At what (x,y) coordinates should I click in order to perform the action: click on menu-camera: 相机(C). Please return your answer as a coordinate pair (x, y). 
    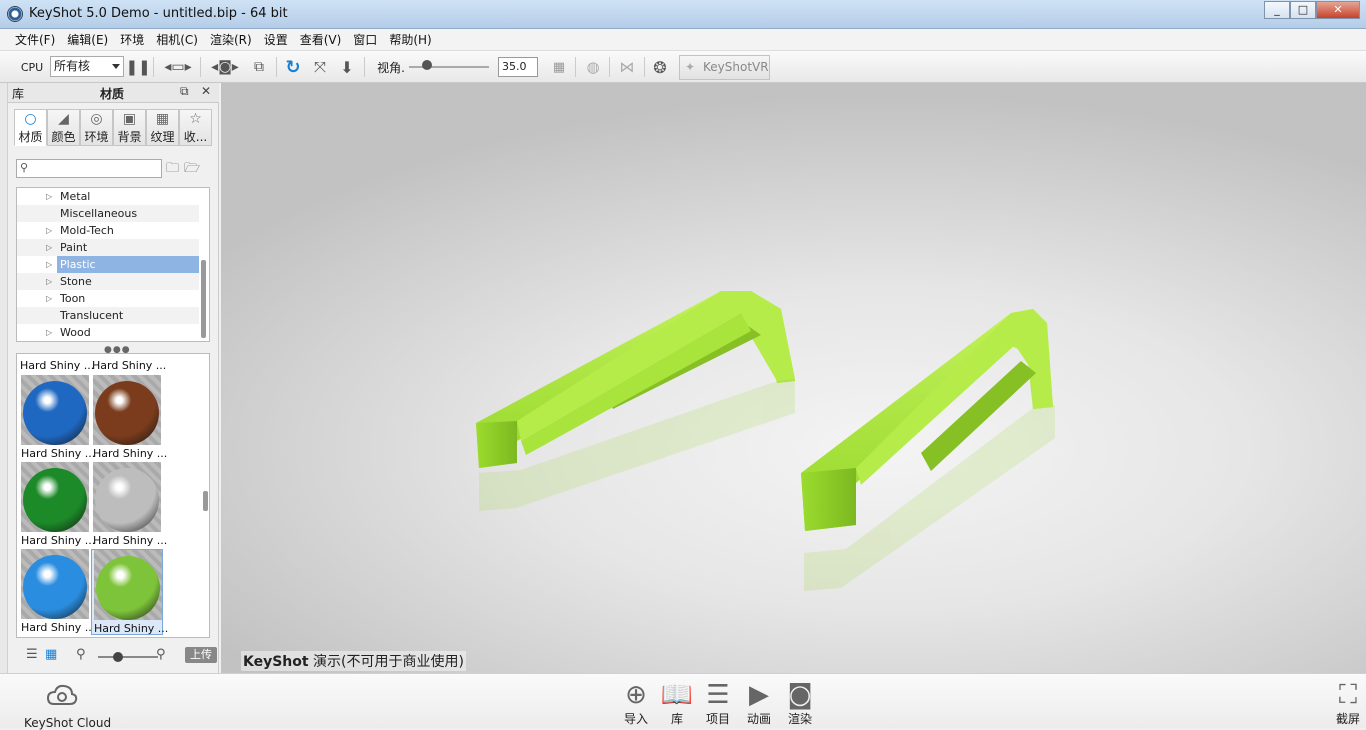
    Looking at the image, I should click on (177, 40).